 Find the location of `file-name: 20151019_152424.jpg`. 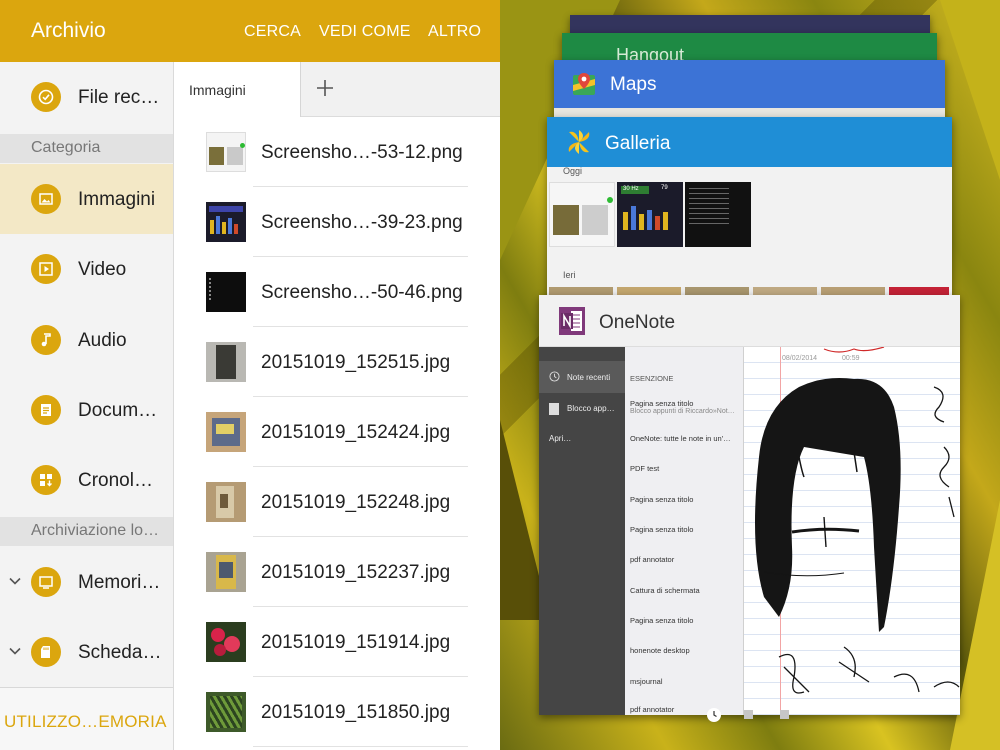

file-name: 20151019_152424.jpg is located at coordinates (356, 432).